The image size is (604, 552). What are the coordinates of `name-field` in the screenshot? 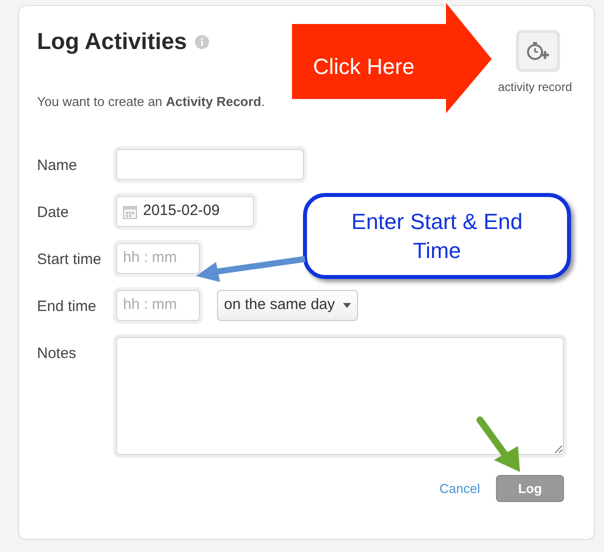 It's located at (210, 164).